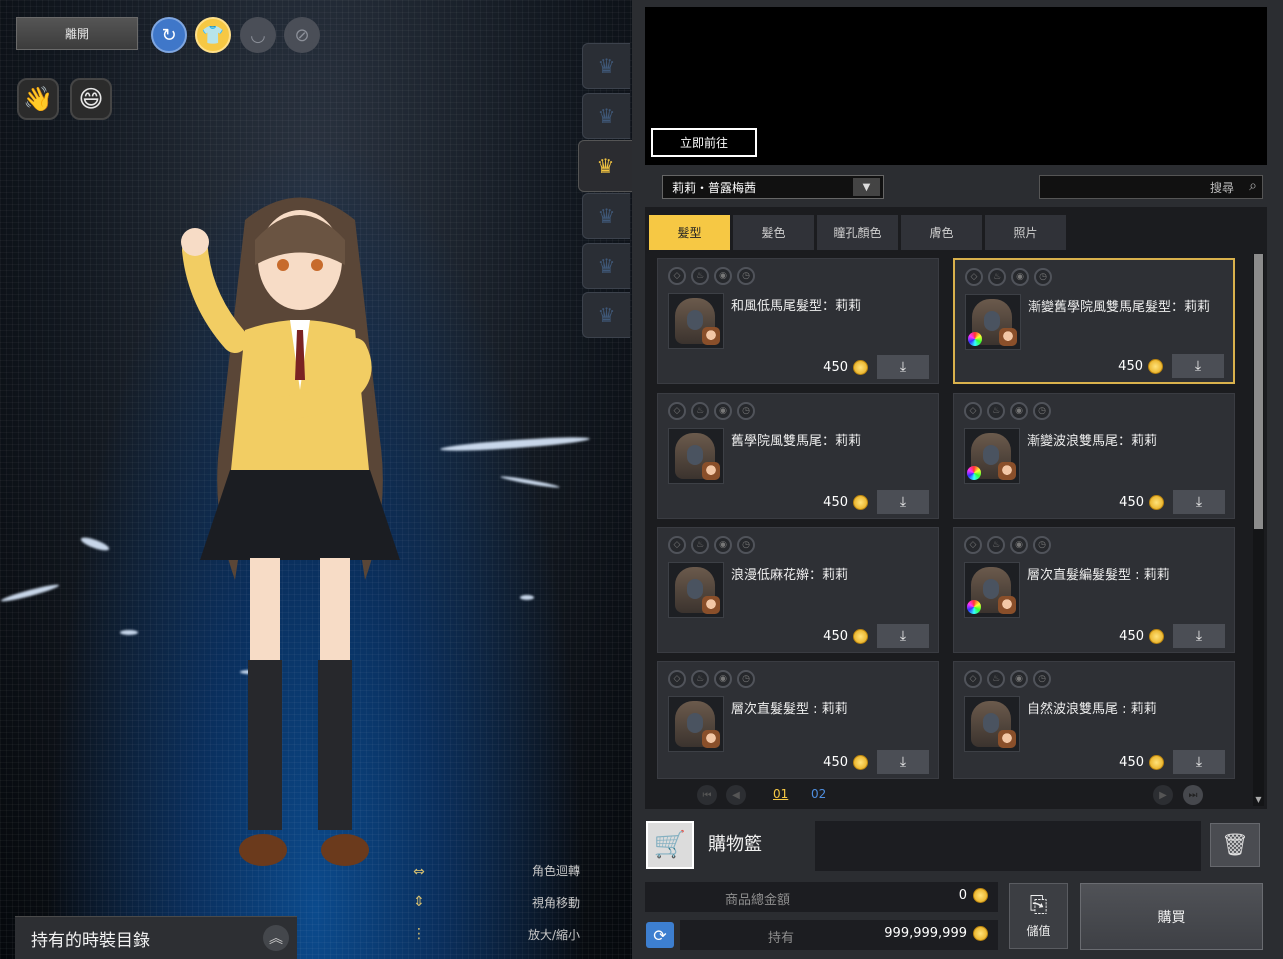 The image size is (1283, 959). What do you see at coordinates (1193, 795) in the screenshot?
I see `last-page-icon: ⏭` at bounding box center [1193, 795].